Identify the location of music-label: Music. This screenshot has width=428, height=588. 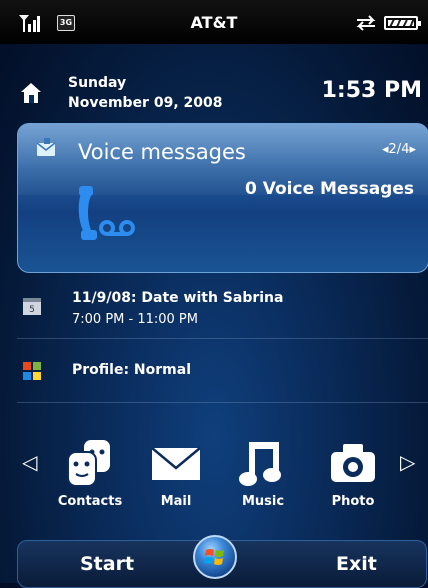
(263, 501).